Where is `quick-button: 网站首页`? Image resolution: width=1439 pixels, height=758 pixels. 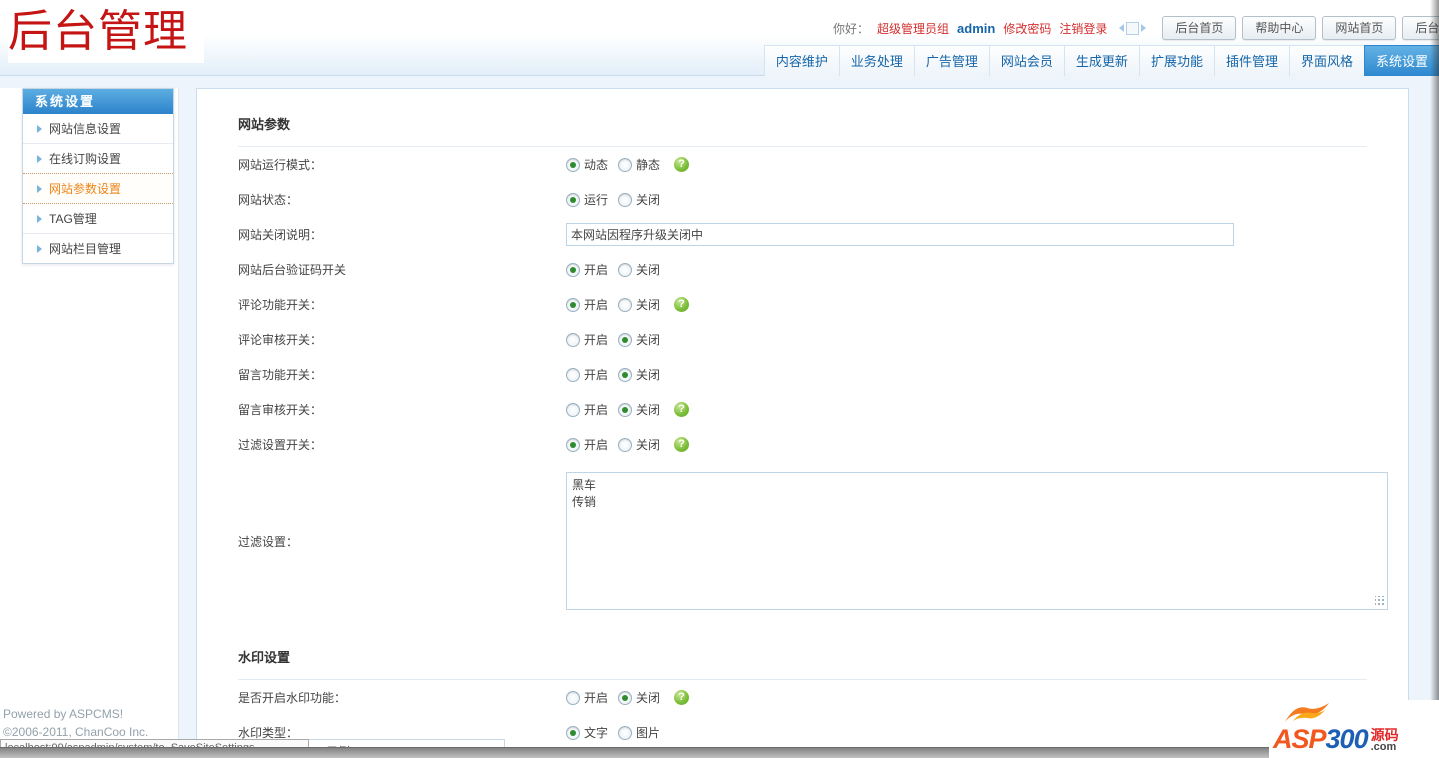 quick-button: 网站首页 is located at coordinates (1359, 28).